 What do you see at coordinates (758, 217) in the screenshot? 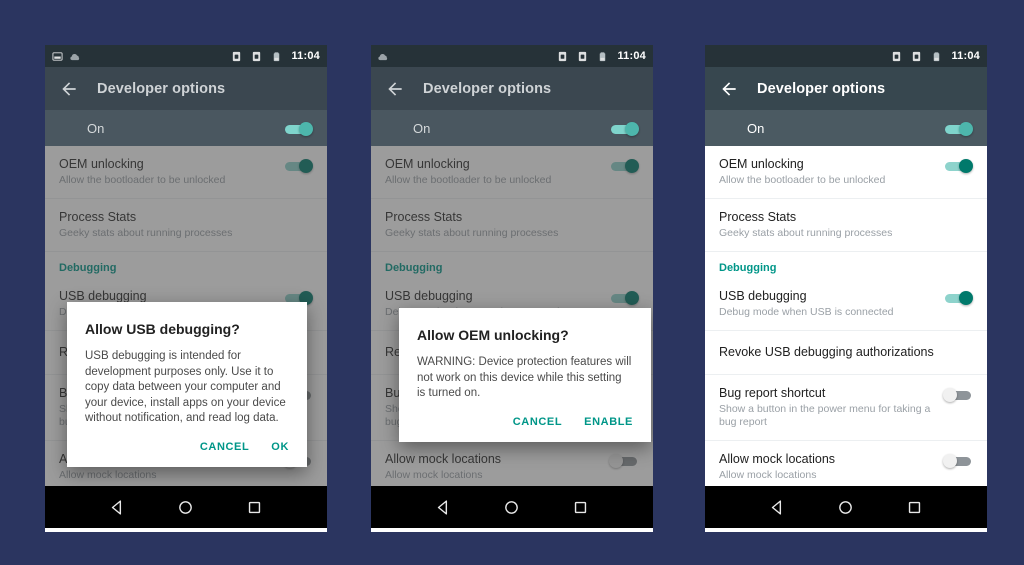
I see `list-item-title: Process Stats` at bounding box center [758, 217].